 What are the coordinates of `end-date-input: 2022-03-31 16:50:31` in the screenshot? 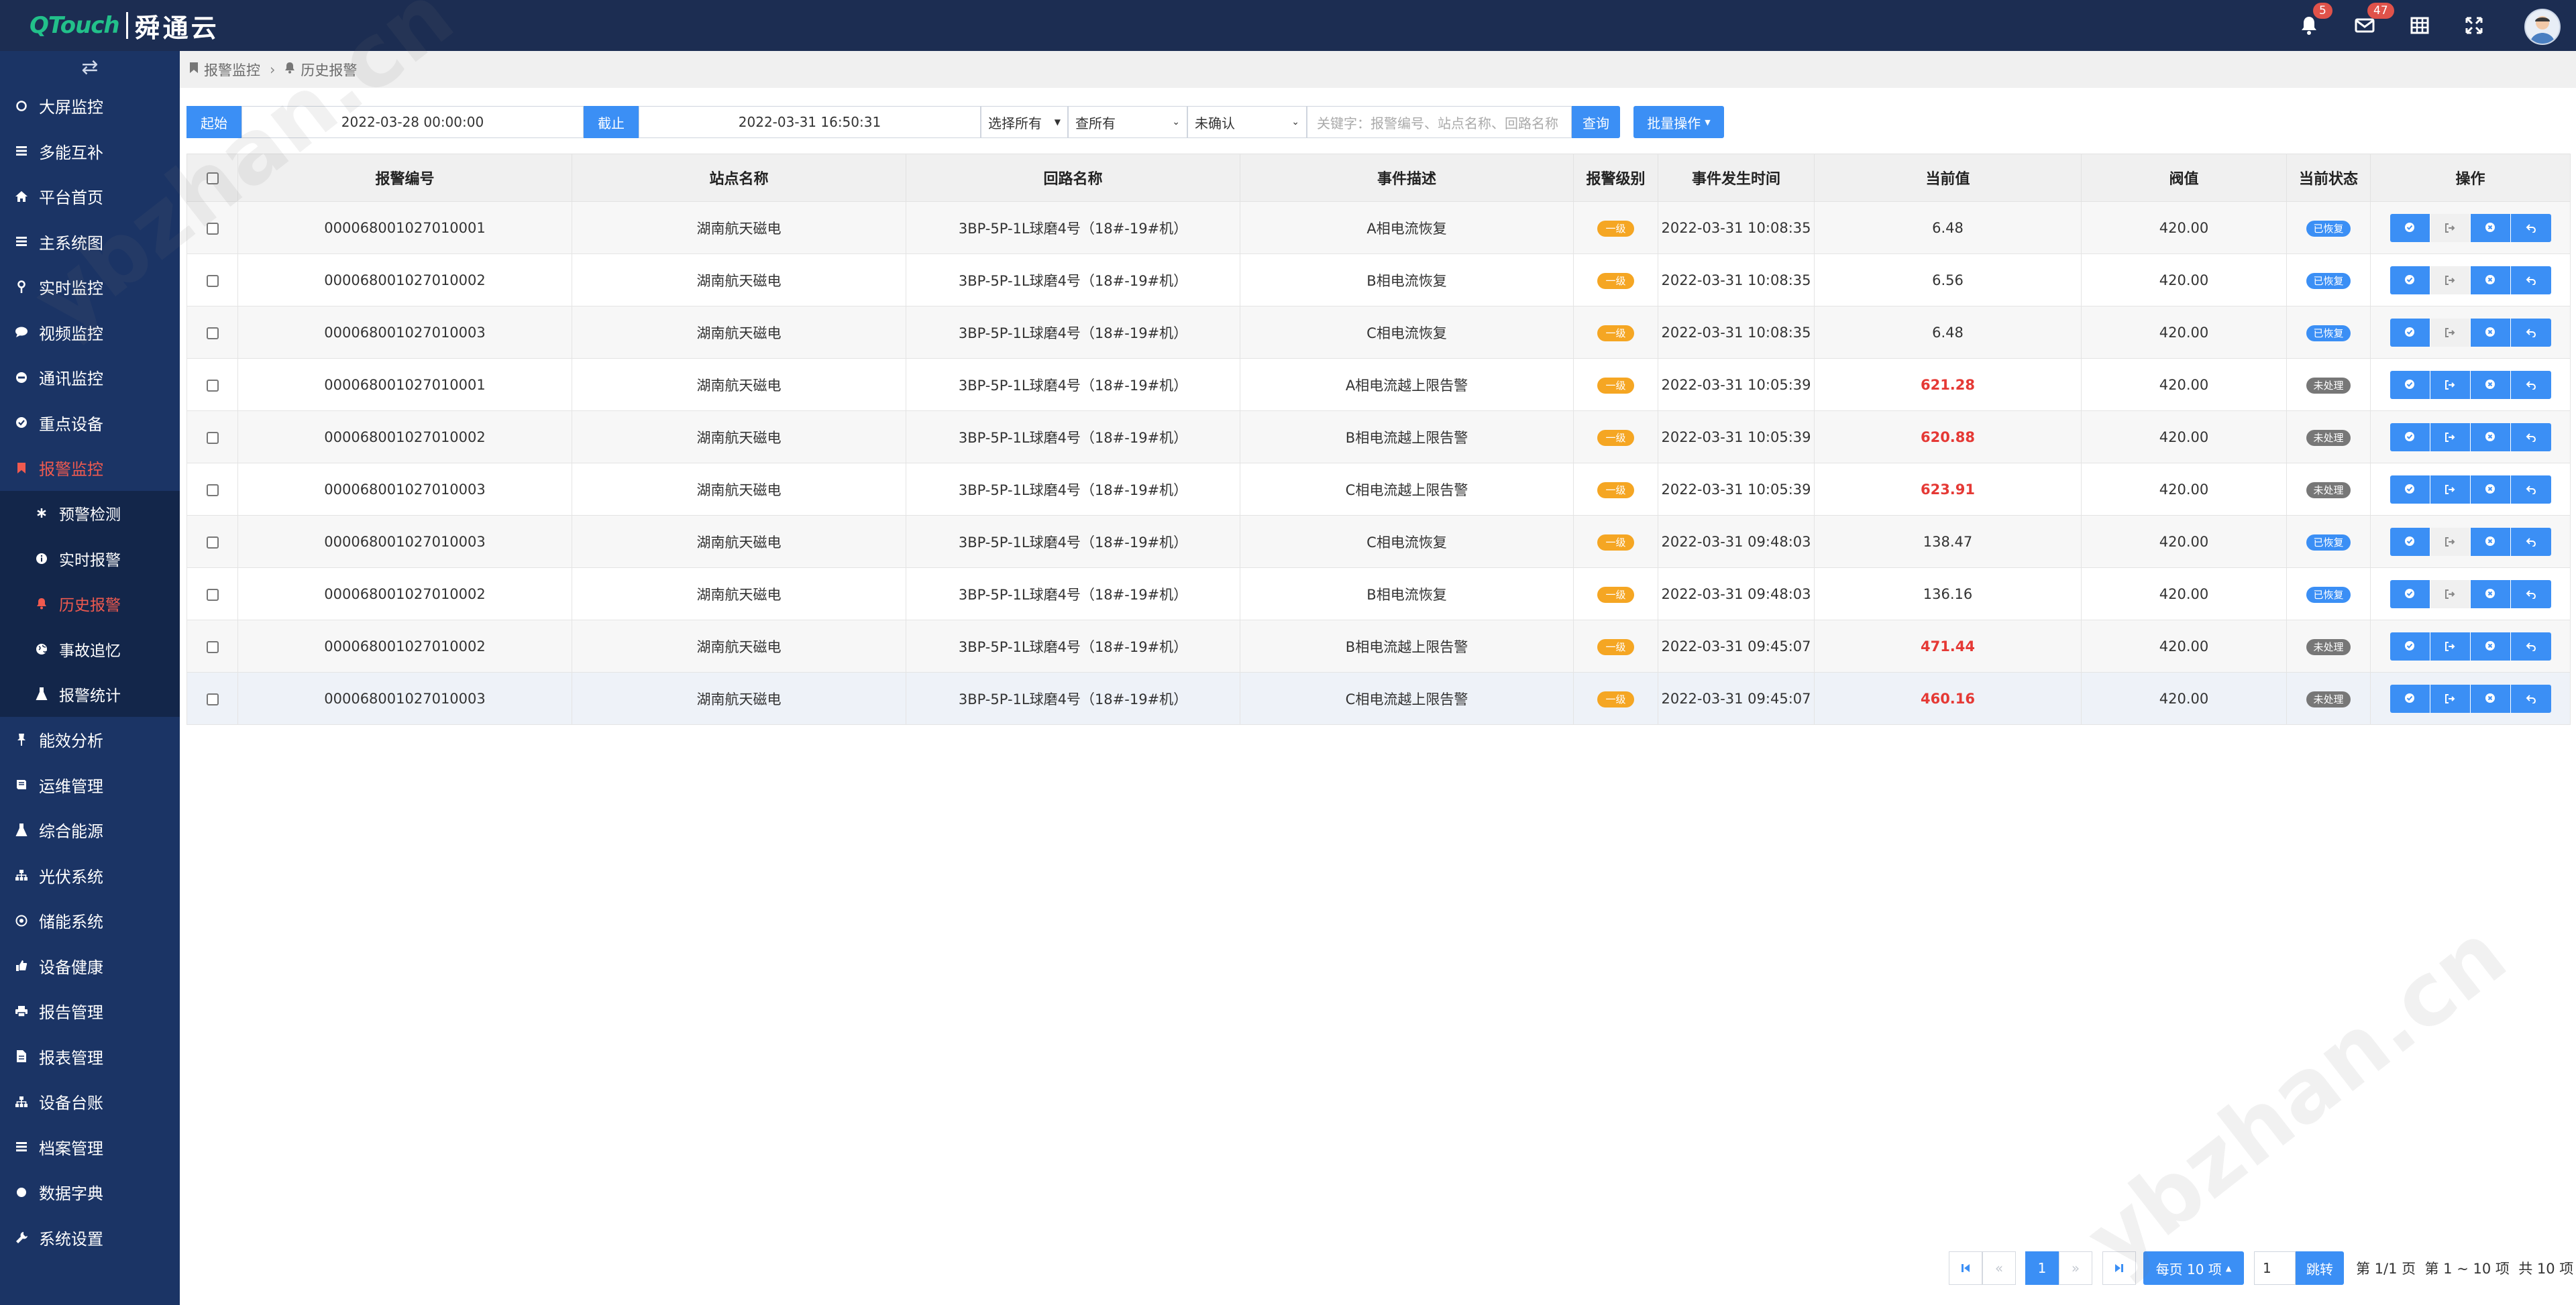 It's located at (810, 122).